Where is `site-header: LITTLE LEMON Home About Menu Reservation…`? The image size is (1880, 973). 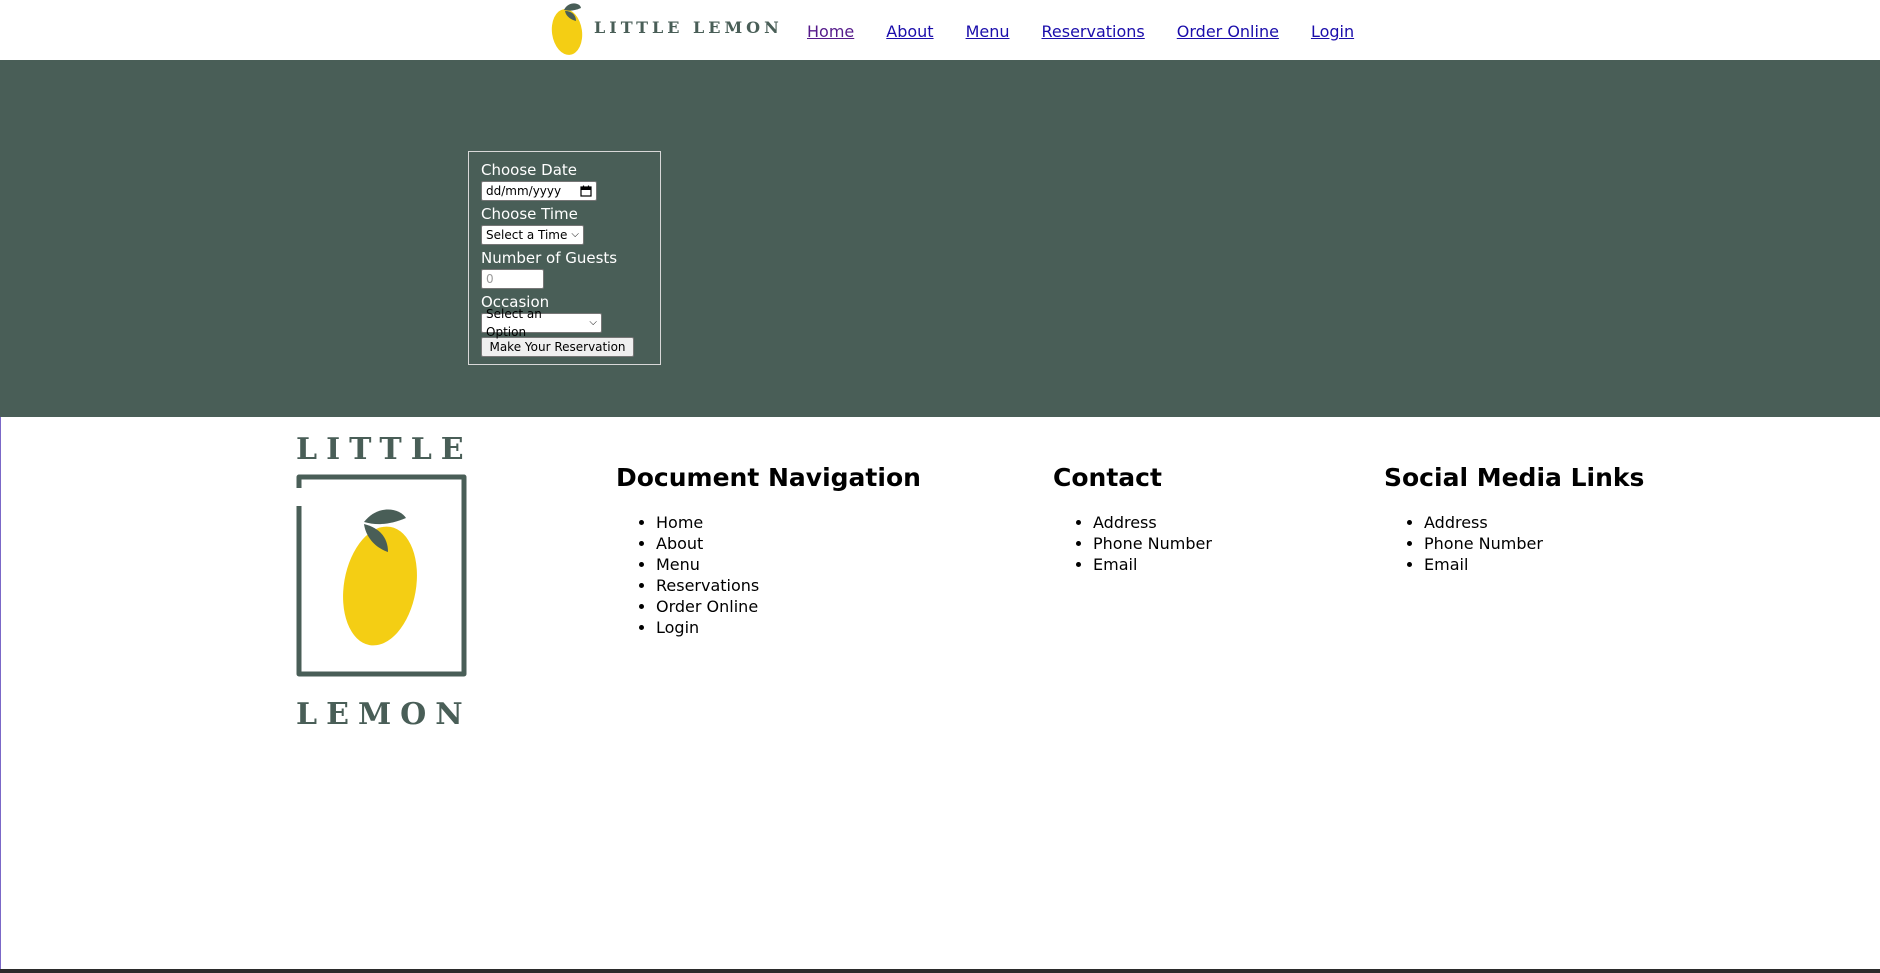 site-header: LITTLE LEMON Home About Menu Reservation… is located at coordinates (940, 30).